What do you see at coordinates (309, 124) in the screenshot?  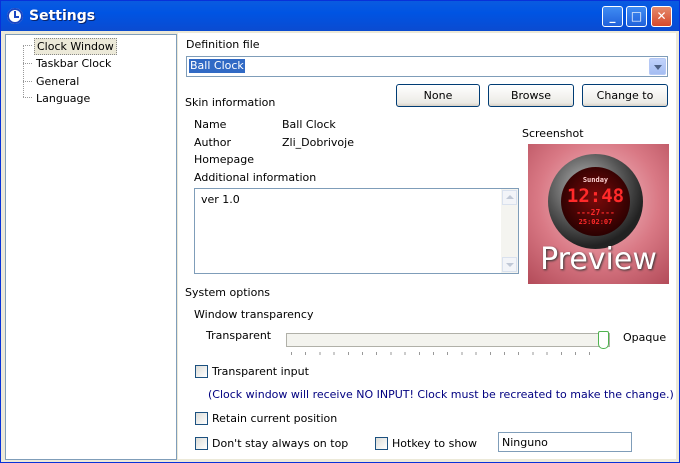 I see `name-value: Ball Clock` at bounding box center [309, 124].